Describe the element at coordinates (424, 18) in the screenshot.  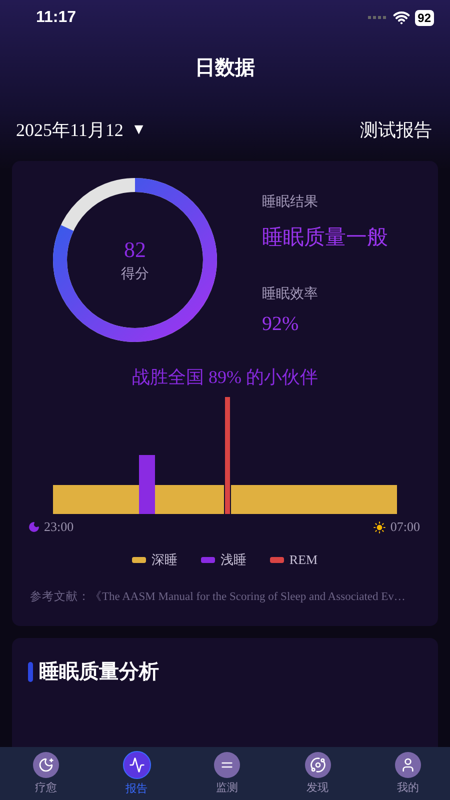
I see `battery-indicator: 92` at that location.